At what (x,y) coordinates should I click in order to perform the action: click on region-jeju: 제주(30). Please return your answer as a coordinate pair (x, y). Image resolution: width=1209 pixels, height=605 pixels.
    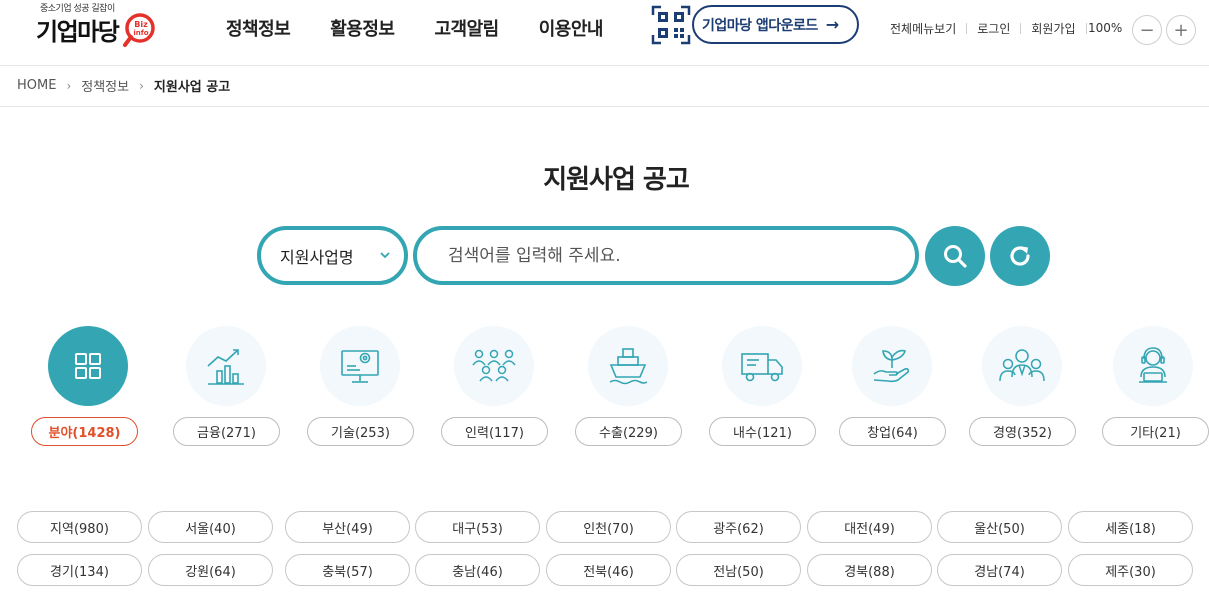
    Looking at the image, I should click on (1130, 570).